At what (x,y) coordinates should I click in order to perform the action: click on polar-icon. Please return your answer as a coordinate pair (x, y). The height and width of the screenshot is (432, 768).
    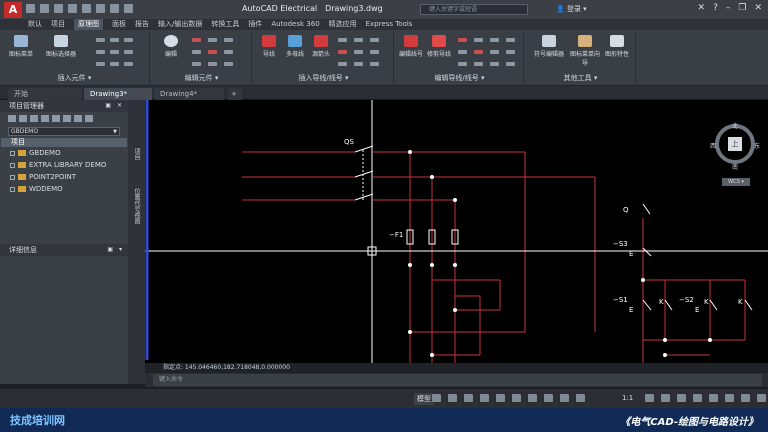
    Looking at the image, I should click on (484, 398).